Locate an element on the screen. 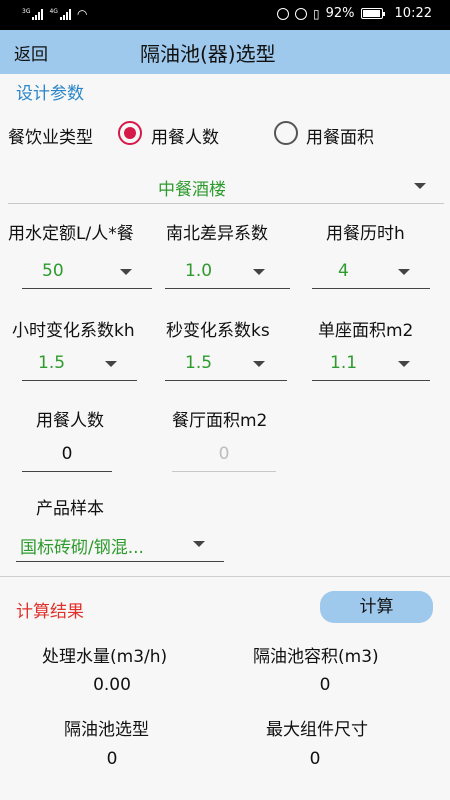 The image size is (450, 800). seat-area-label: 单座面积m2 is located at coordinates (366, 331).